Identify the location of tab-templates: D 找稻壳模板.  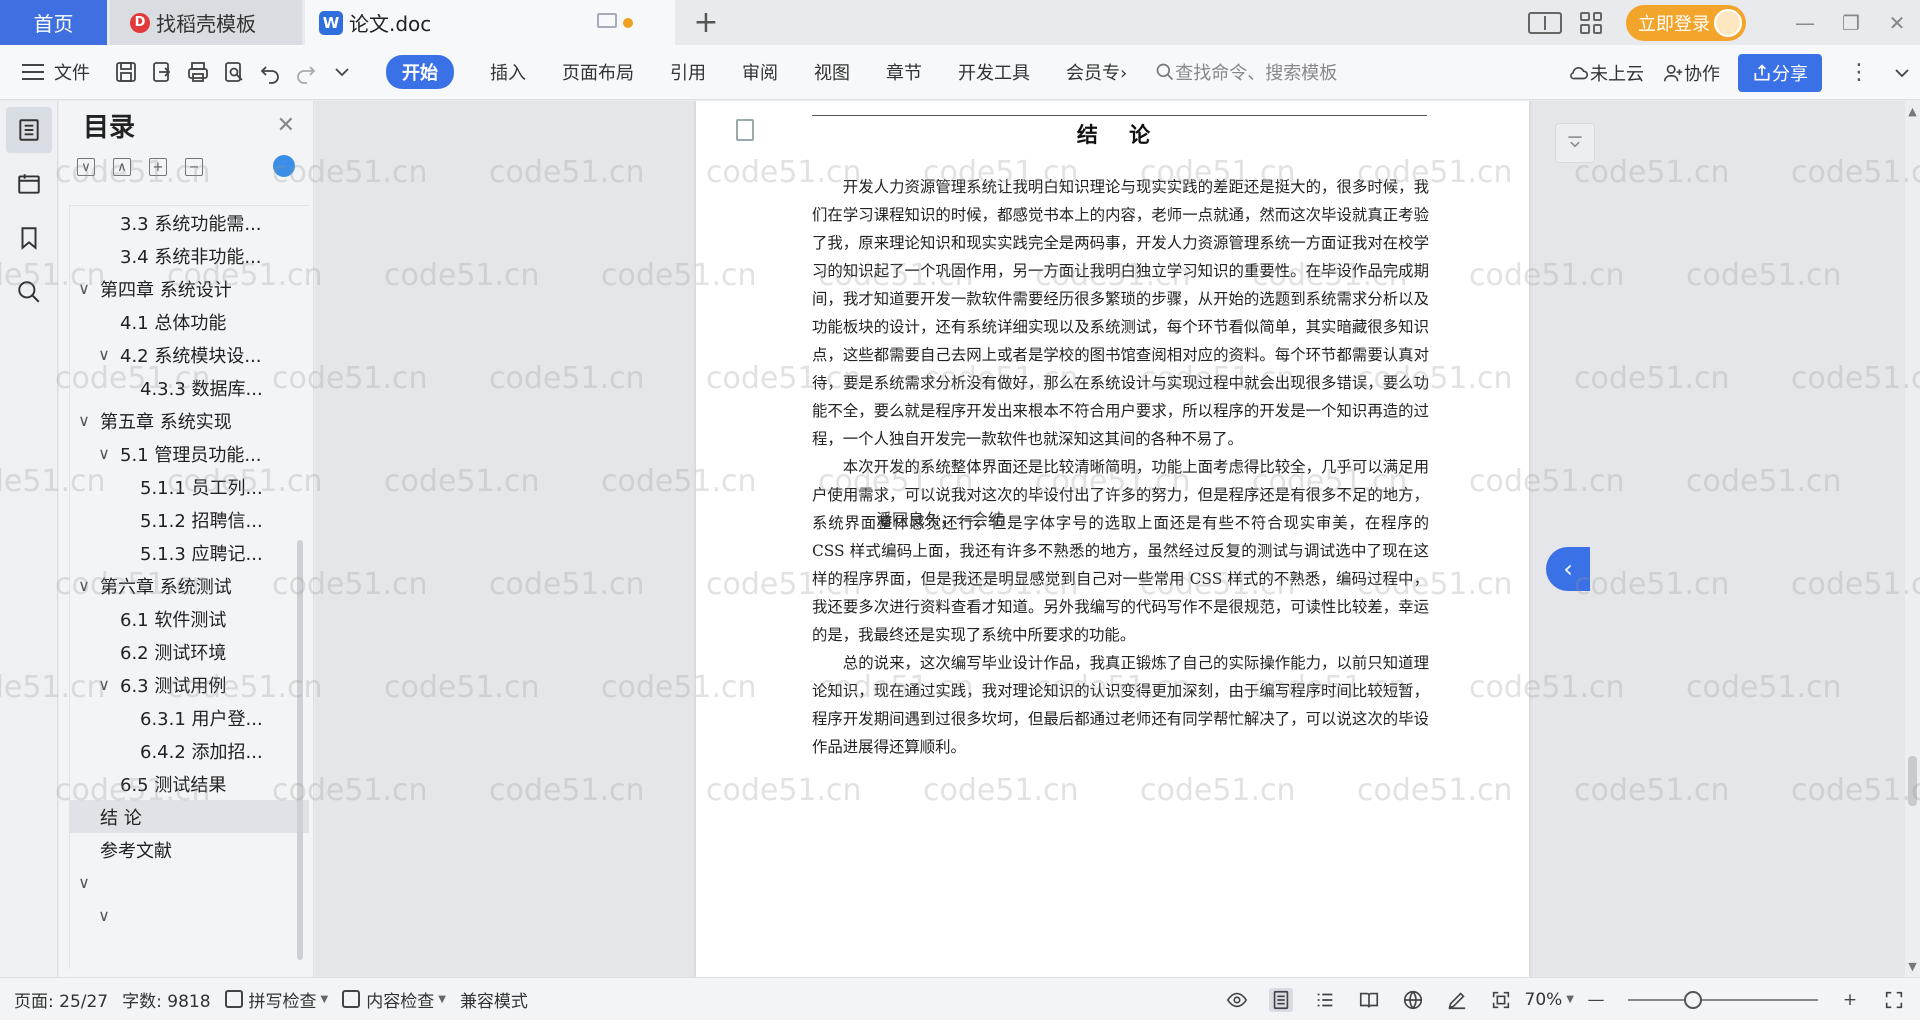
(206, 22).